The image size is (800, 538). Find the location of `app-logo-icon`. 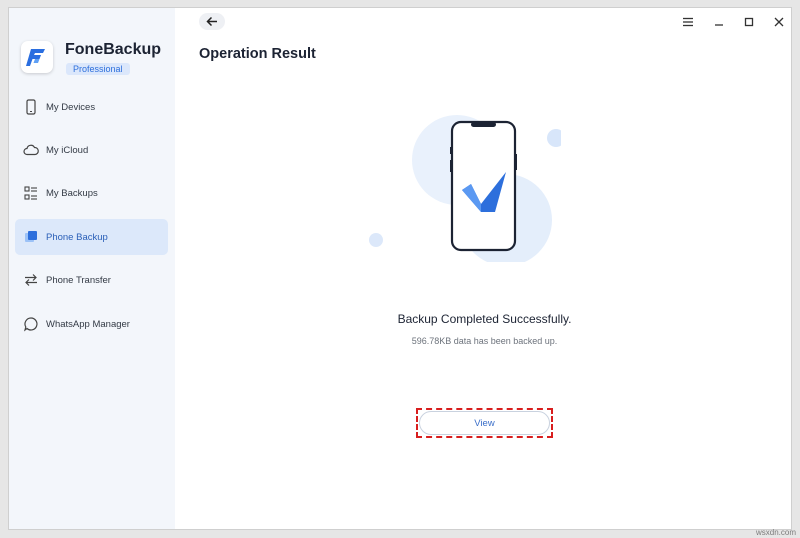

app-logo-icon is located at coordinates (37, 57).